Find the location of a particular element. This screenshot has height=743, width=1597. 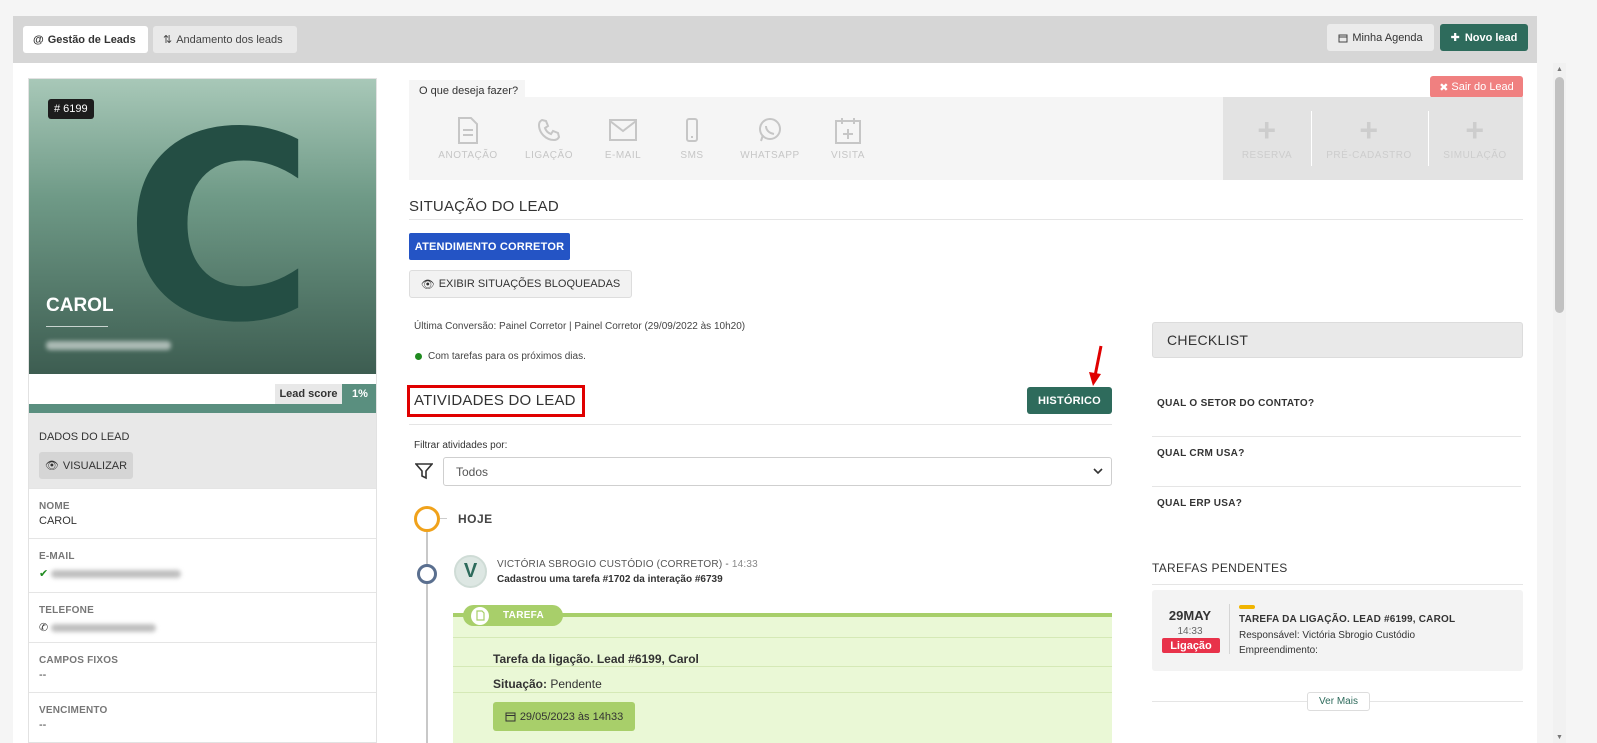

lead-score-value: 1% is located at coordinates (359, 394).